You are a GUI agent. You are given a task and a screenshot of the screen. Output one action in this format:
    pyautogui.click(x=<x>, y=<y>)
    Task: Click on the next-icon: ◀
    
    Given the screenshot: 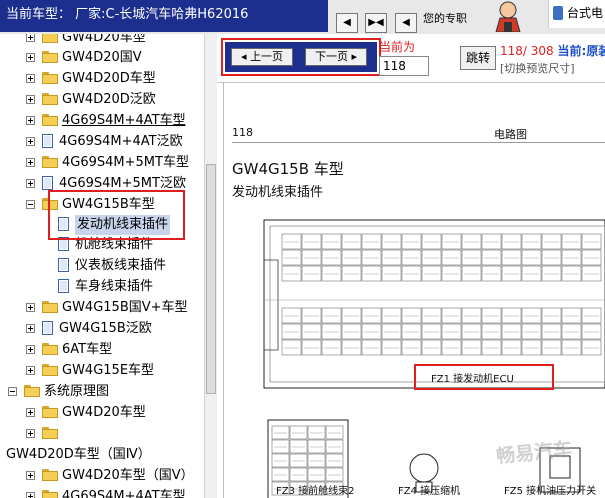 What is the action you would take?
    pyautogui.click(x=406, y=23)
    